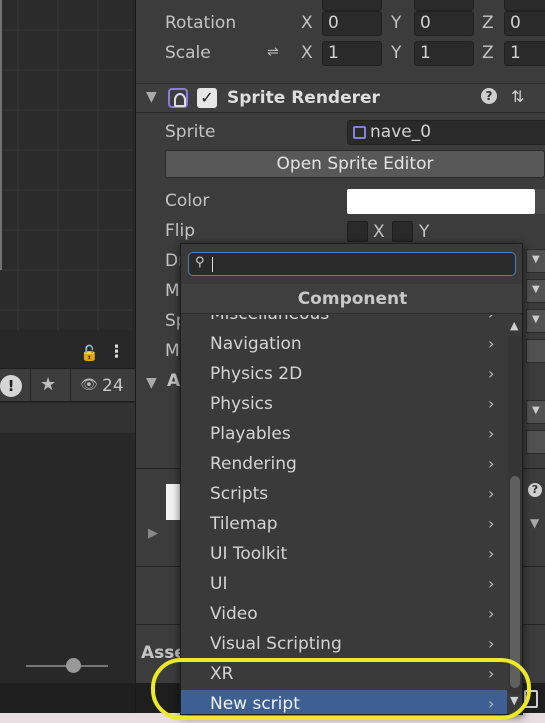 Image resolution: width=545 pixels, height=723 pixels. What do you see at coordinates (234, 614) in the screenshot?
I see `menu-item-label: Video` at bounding box center [234, 614].